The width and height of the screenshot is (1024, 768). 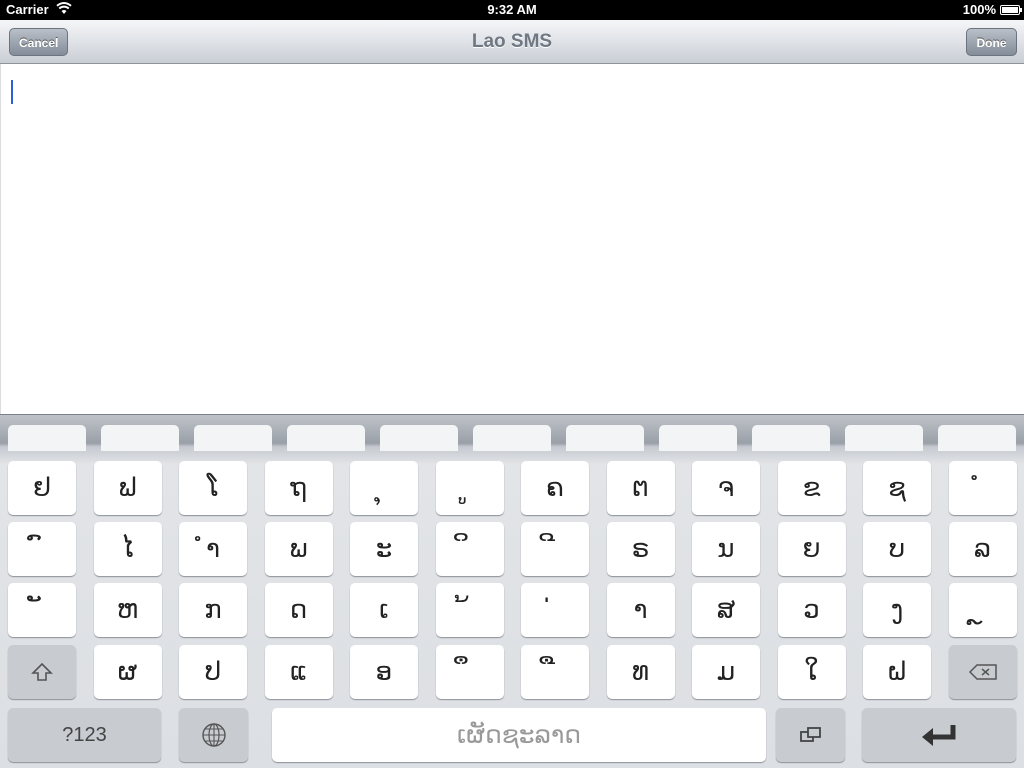 I want to click on globe-key, so click(x=213, y=735).